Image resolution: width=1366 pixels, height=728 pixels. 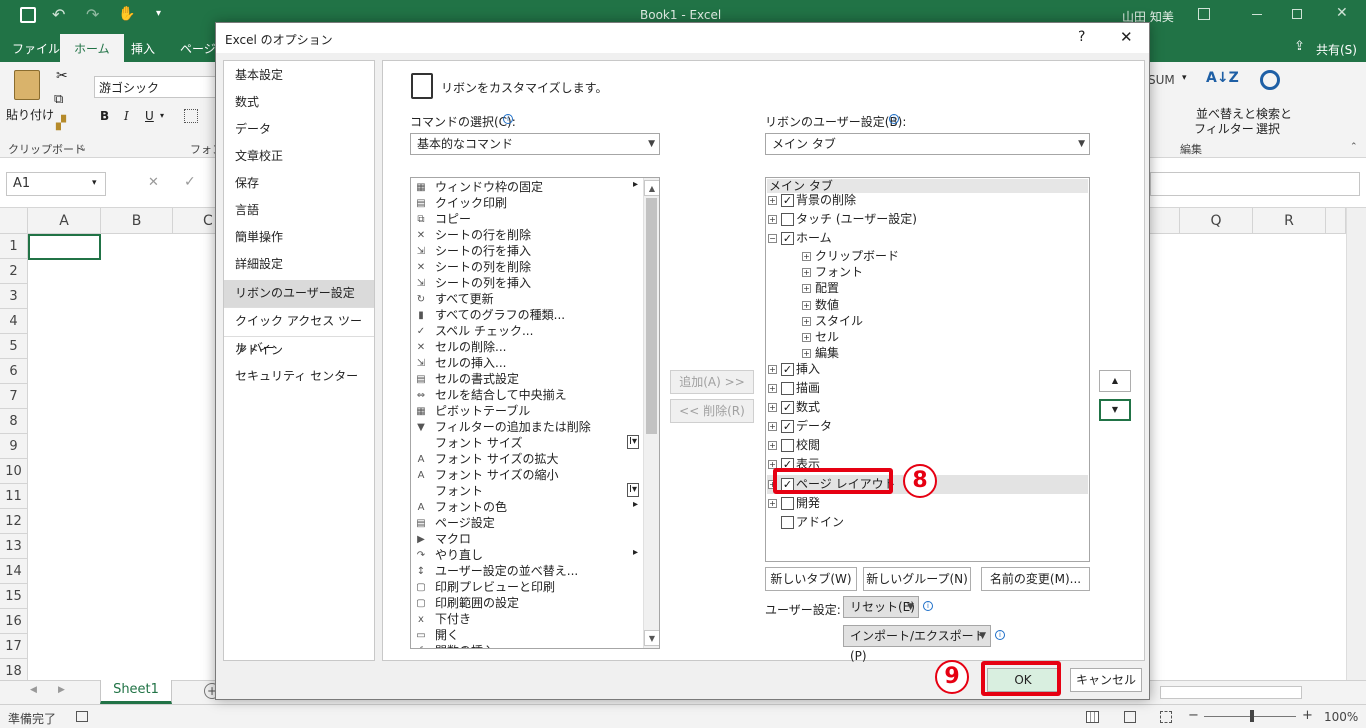 What do you see at coordinates (894, 119) in the screenshot?
I see `ribbon-info-icon: i` at bounding box center [894, 119].